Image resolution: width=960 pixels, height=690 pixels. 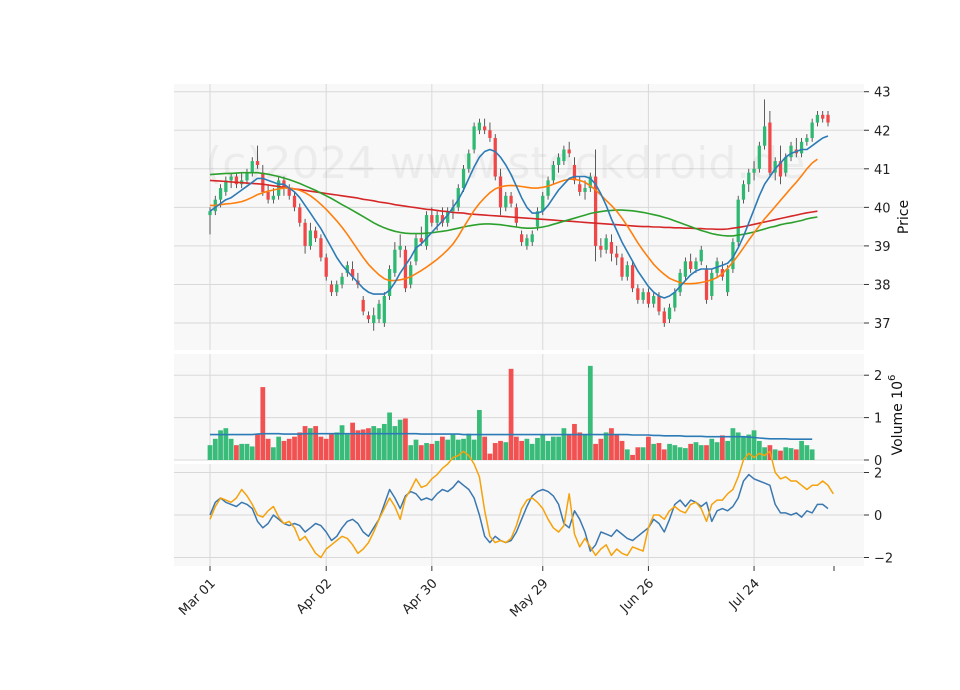 What do you see at coordinates (878, 376) in the screenshot?
I see `volume-y-tick-label: 2` at bounding box center [878, 376].